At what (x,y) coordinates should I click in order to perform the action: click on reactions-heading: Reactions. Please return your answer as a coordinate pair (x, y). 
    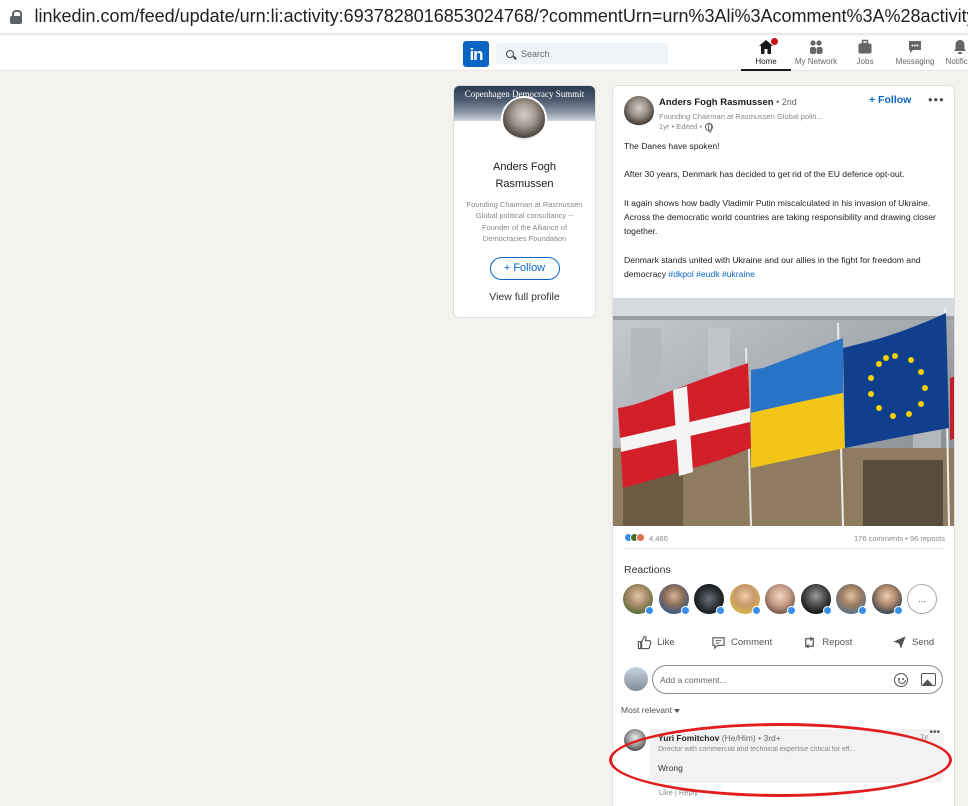
    Looking at the image, I should click on (647, 570).